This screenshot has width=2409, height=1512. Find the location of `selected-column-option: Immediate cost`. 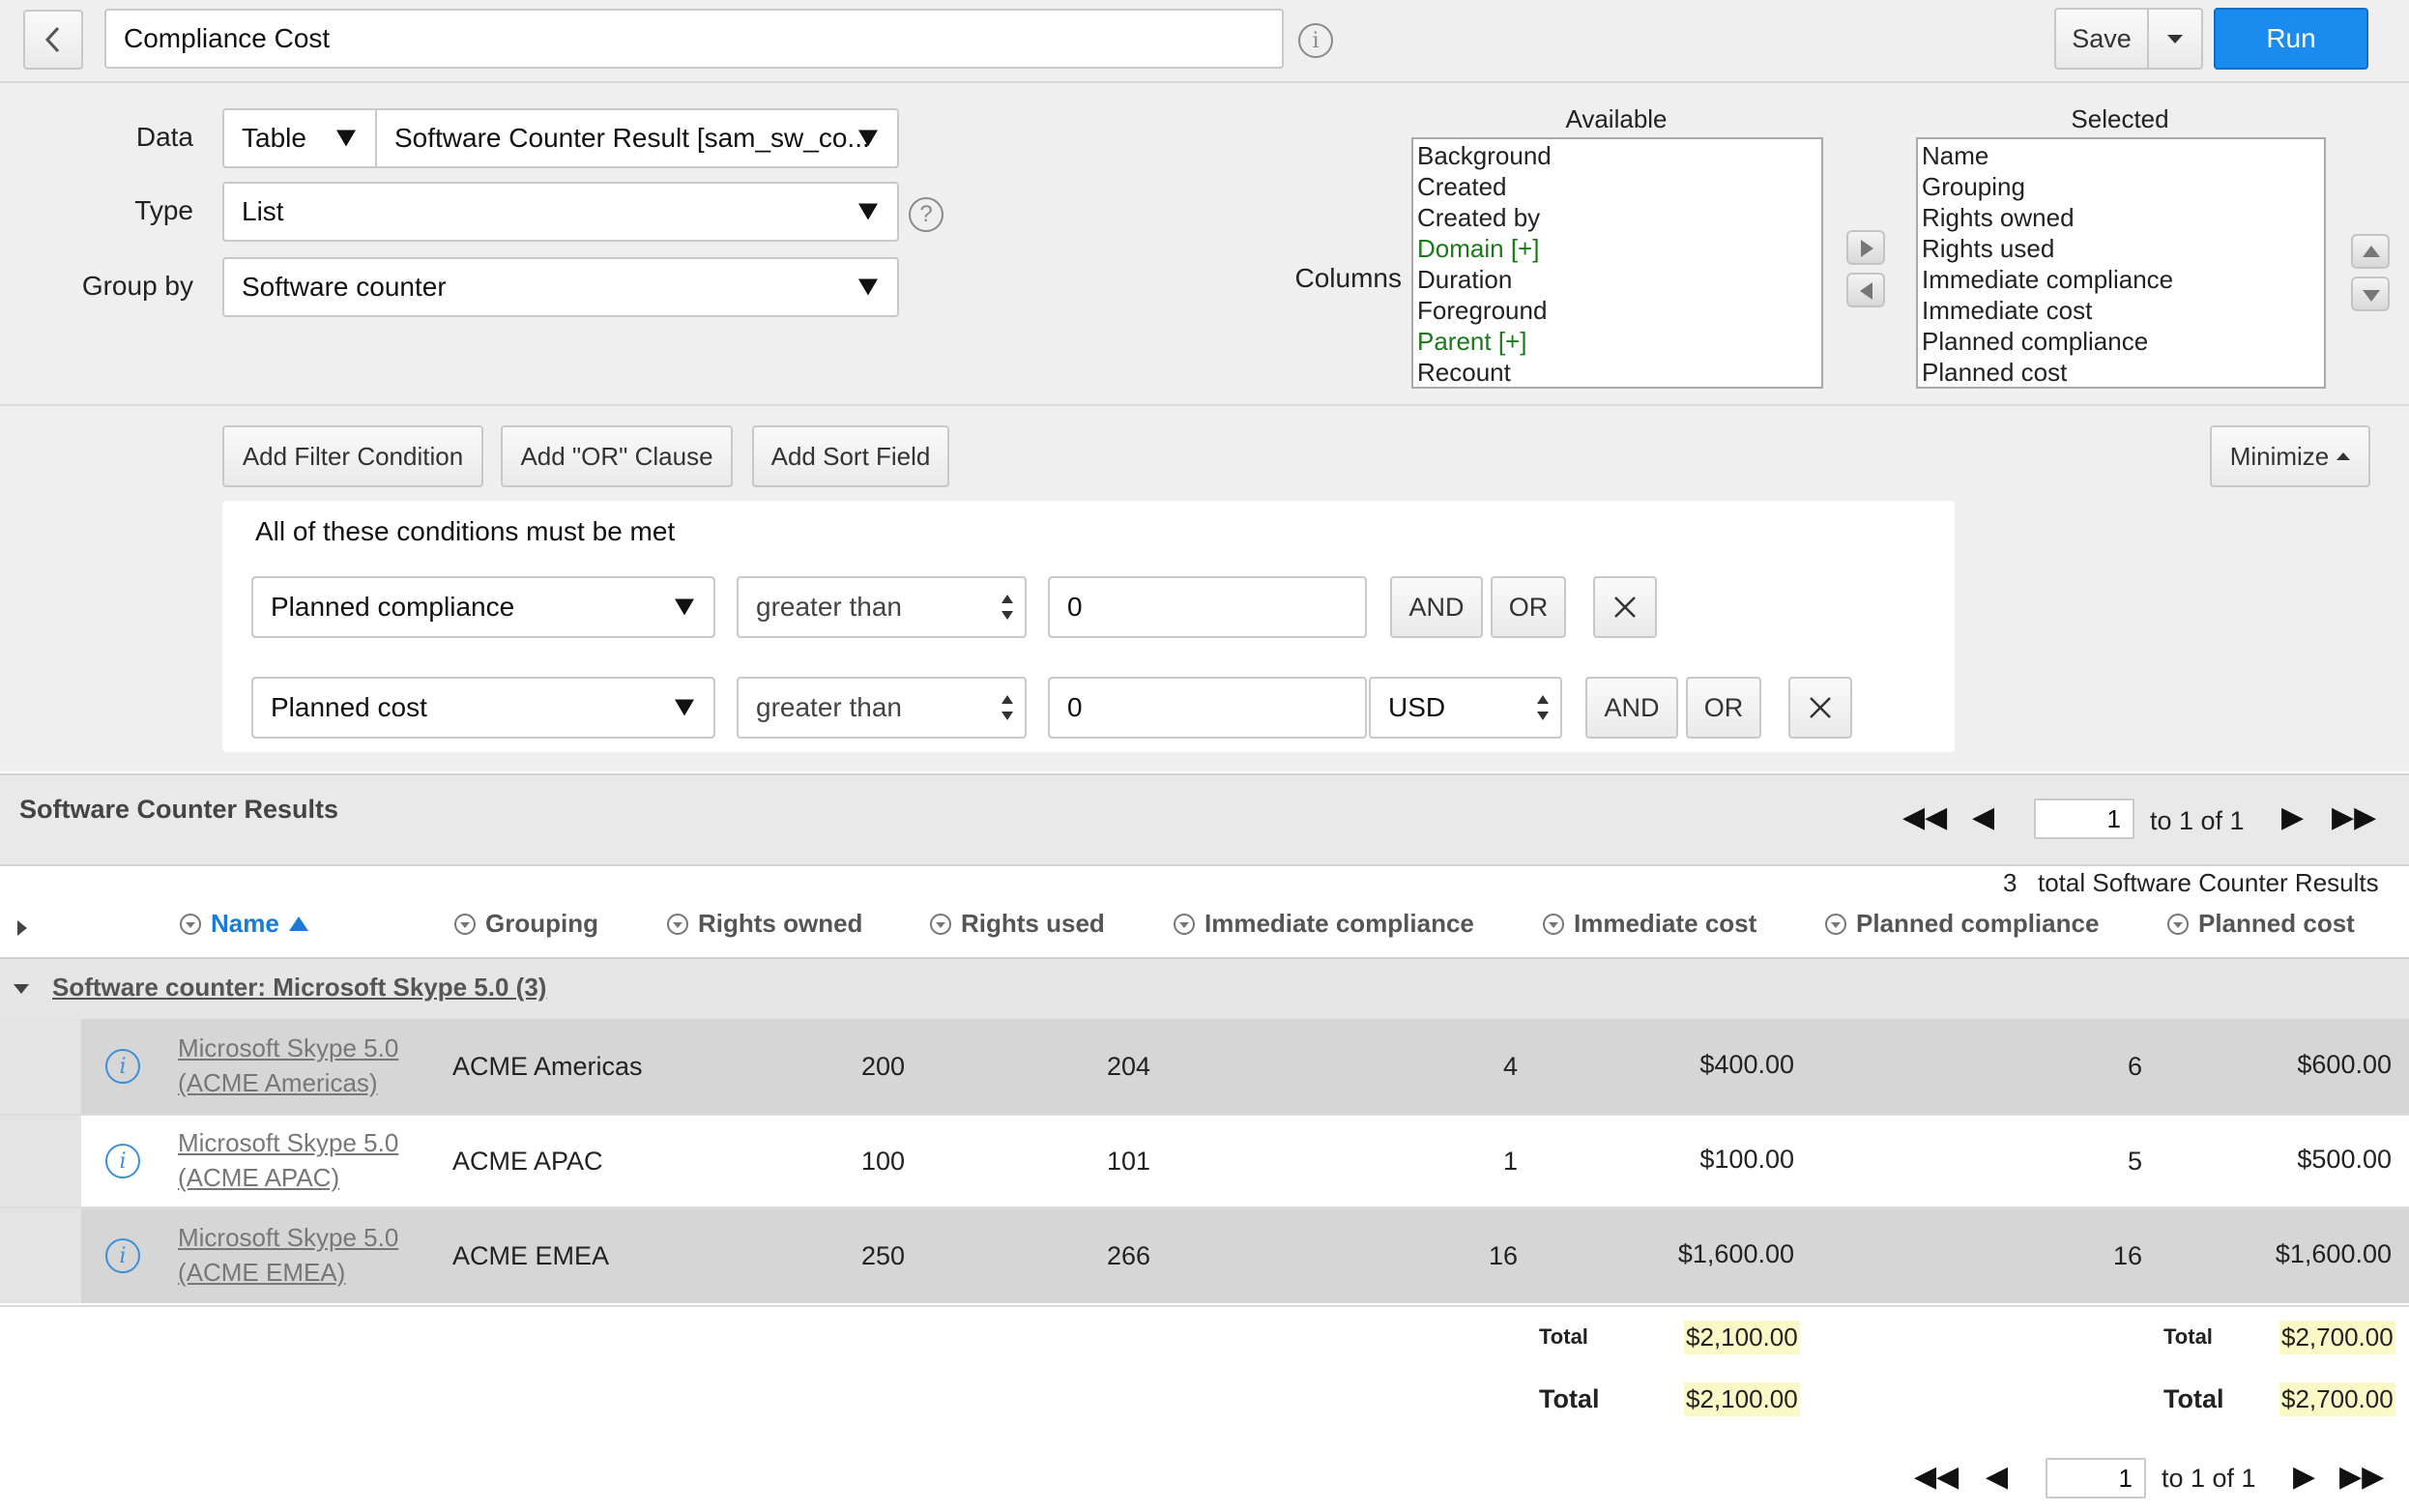

selected-column-option: Immediate cost is located at coordinates (2121, 310).